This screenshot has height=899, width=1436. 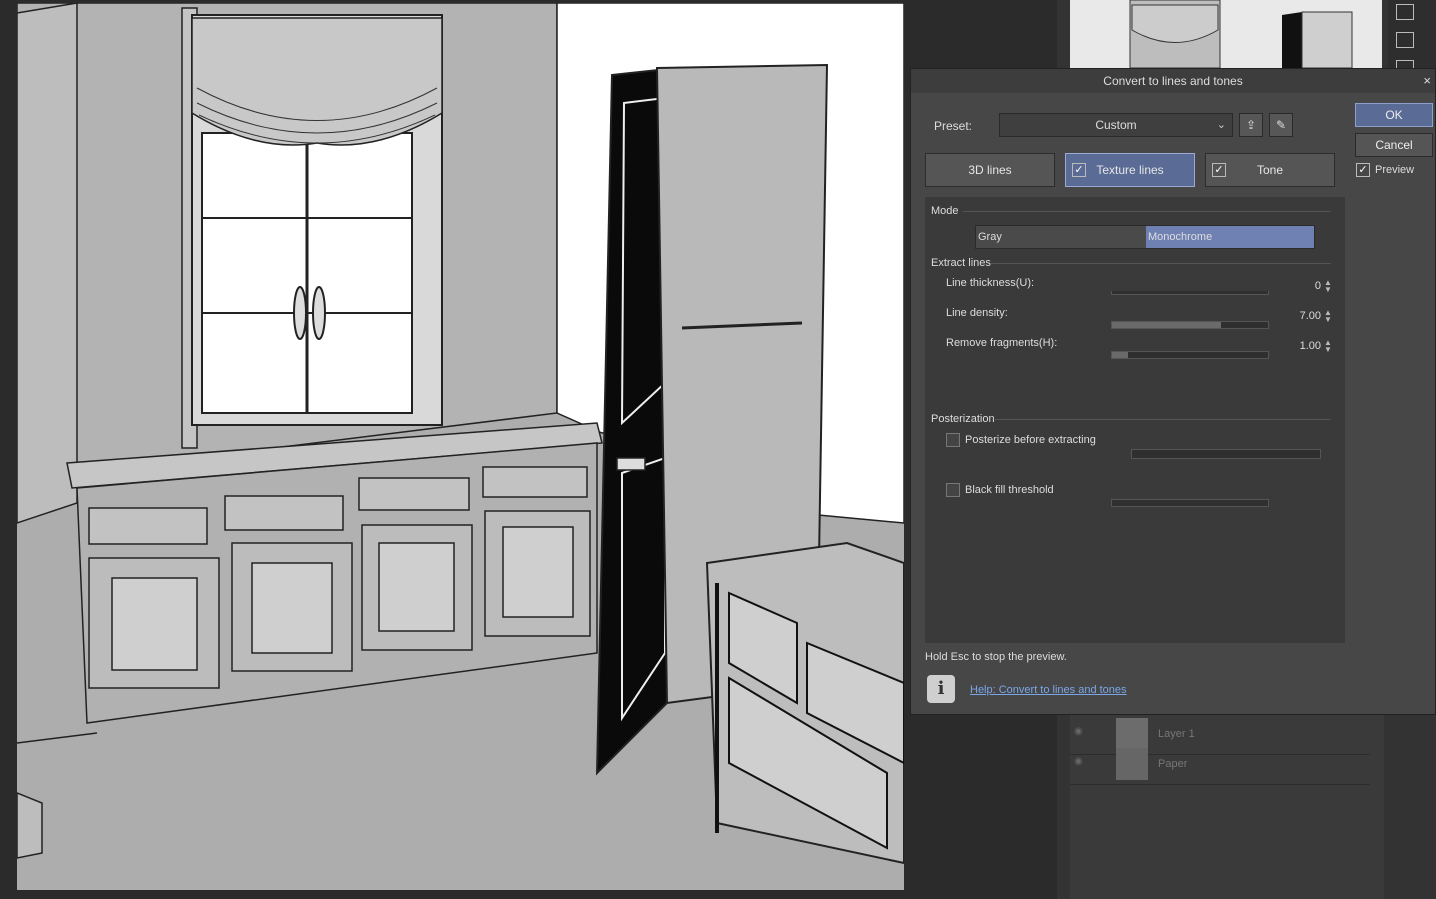 I want to click on mode-selector: Gray Monochrome, so click(x=1145, y=237).